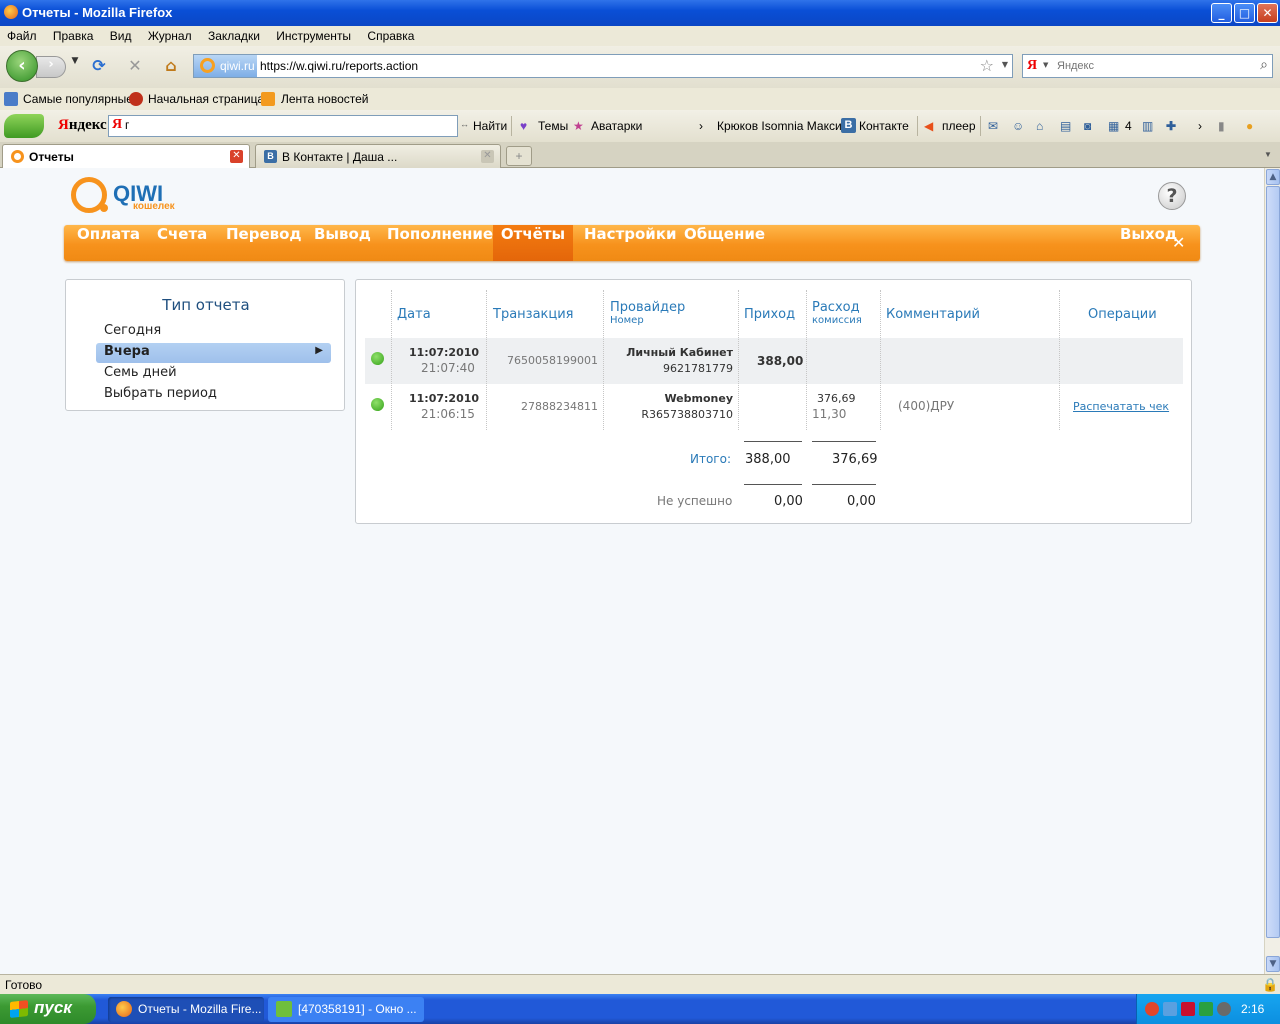 The image size is (1280, 1024). What do you see at coordinates (73, 34) in the screenshot?
I see `menu-edit: Правка` at bounding box center [73, 34].